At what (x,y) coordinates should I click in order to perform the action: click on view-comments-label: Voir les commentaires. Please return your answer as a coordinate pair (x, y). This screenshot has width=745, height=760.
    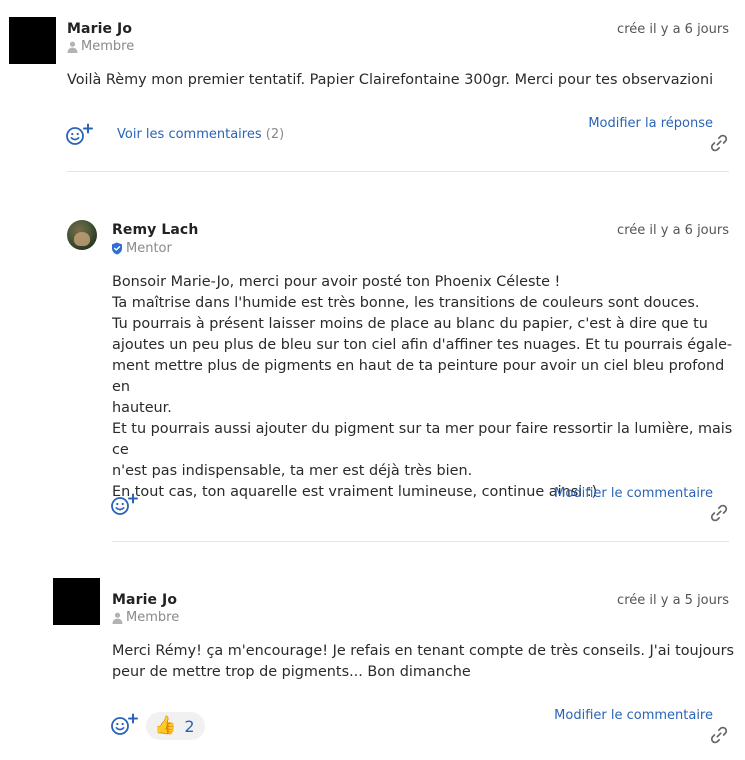
    Looking at the image, I should click on (189, 134).